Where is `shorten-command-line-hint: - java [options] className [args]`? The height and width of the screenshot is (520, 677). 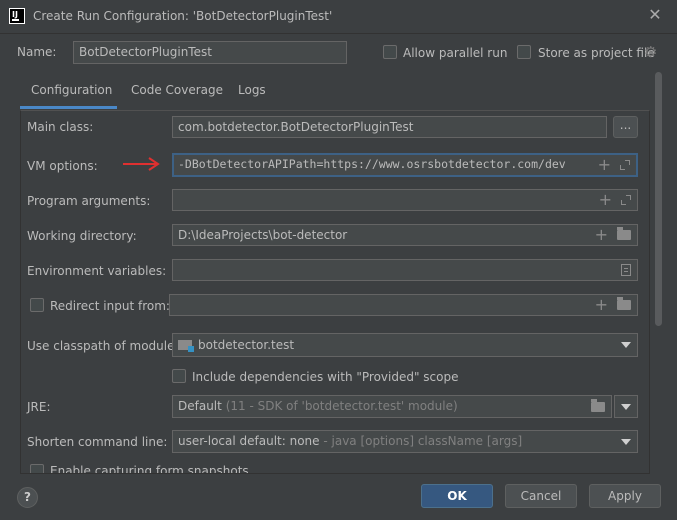 shorten-command-line-hint: - java [options] className [args] is located at coordinates (423, 441).